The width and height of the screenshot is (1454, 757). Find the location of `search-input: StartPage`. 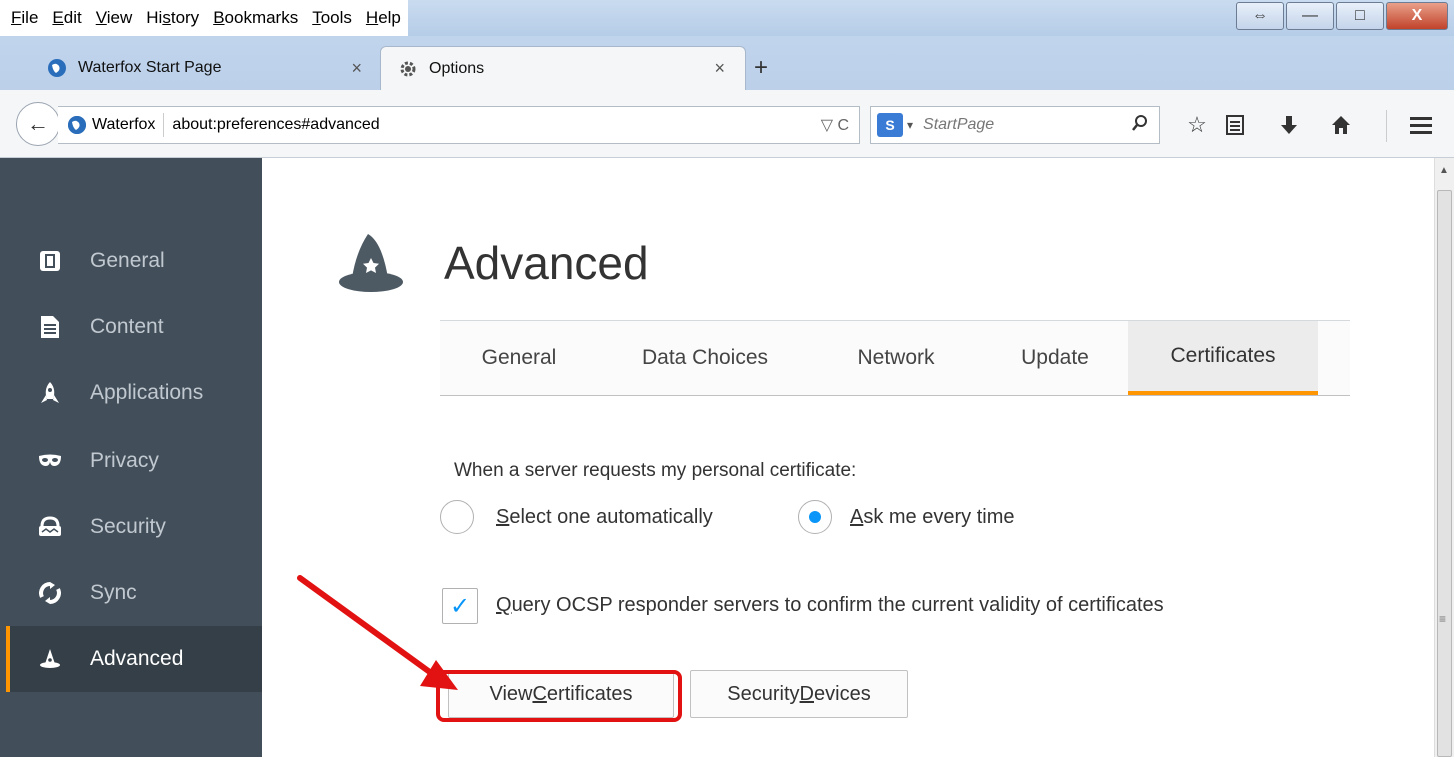

search-input: StartPage is located at coordinates (958, 125).